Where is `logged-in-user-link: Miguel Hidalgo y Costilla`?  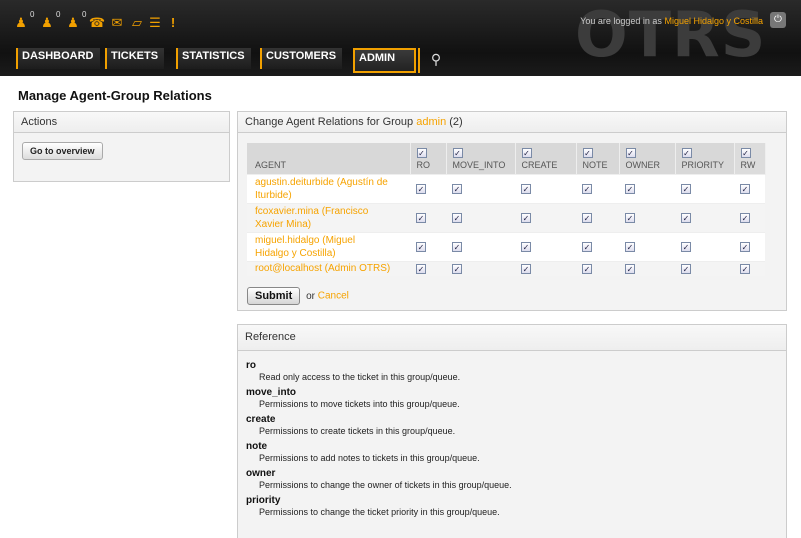
logged-in-user-link: Miguel Hidalgo y Costilla is located at coordinates (713, 21).